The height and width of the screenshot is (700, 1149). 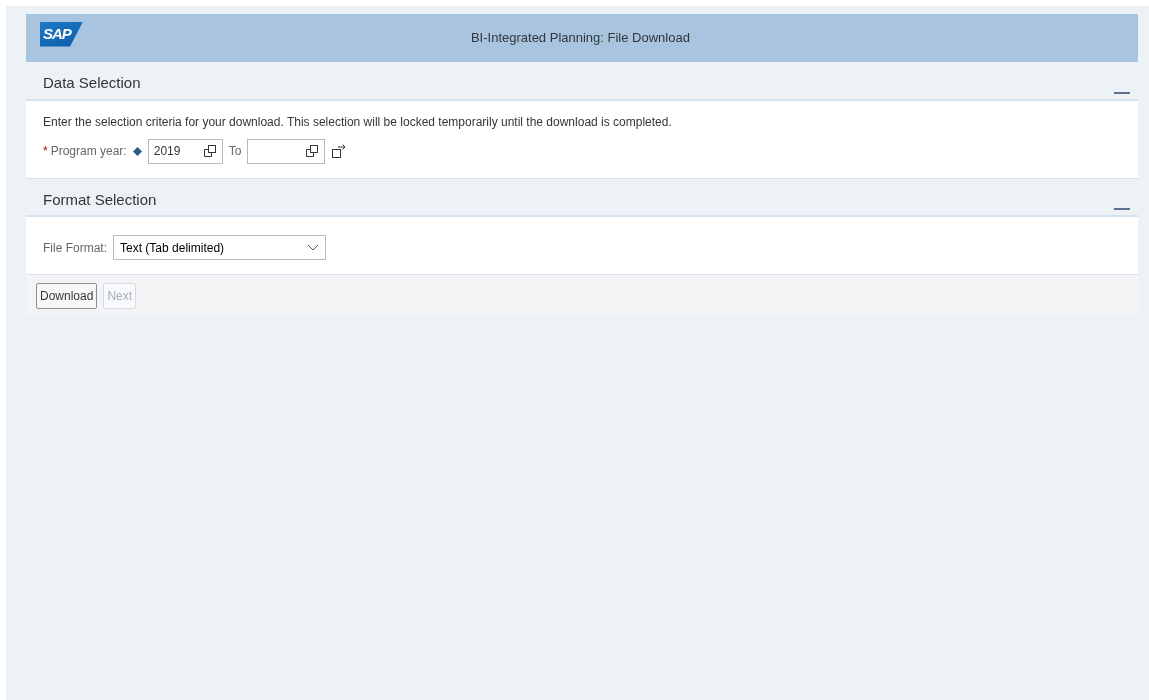 What do you see at coordinates (313, 247) in the screenshot?
I see `chevron-down-icon` at bounding box center [313, 247].